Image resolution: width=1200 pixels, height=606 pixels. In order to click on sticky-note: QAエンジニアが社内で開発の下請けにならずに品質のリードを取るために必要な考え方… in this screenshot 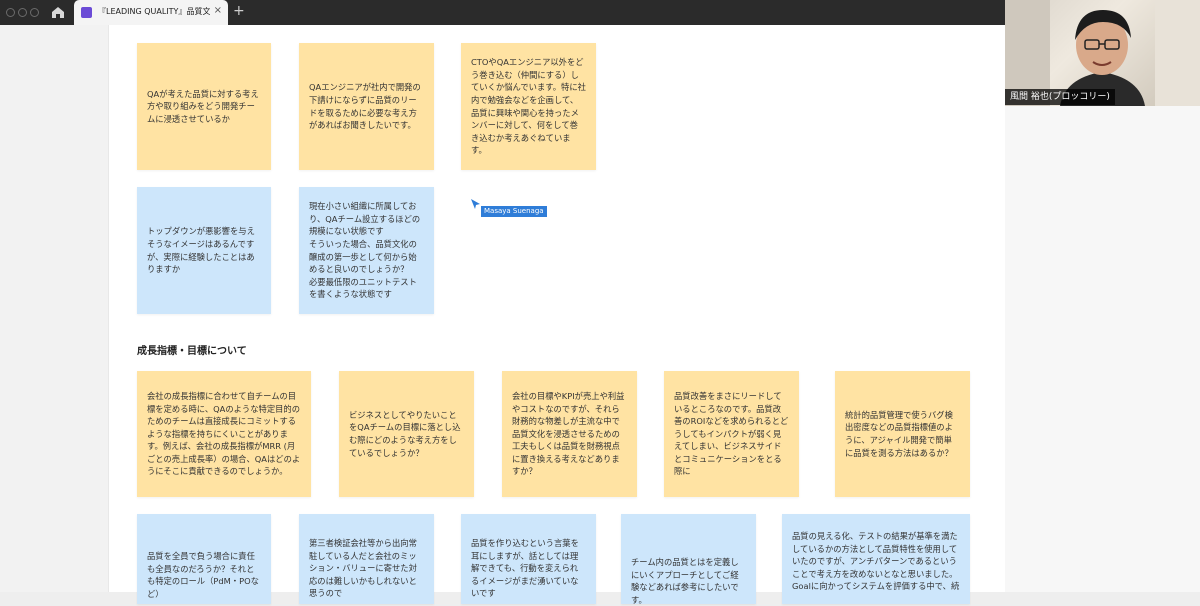, I will do `click(366, 106)`.